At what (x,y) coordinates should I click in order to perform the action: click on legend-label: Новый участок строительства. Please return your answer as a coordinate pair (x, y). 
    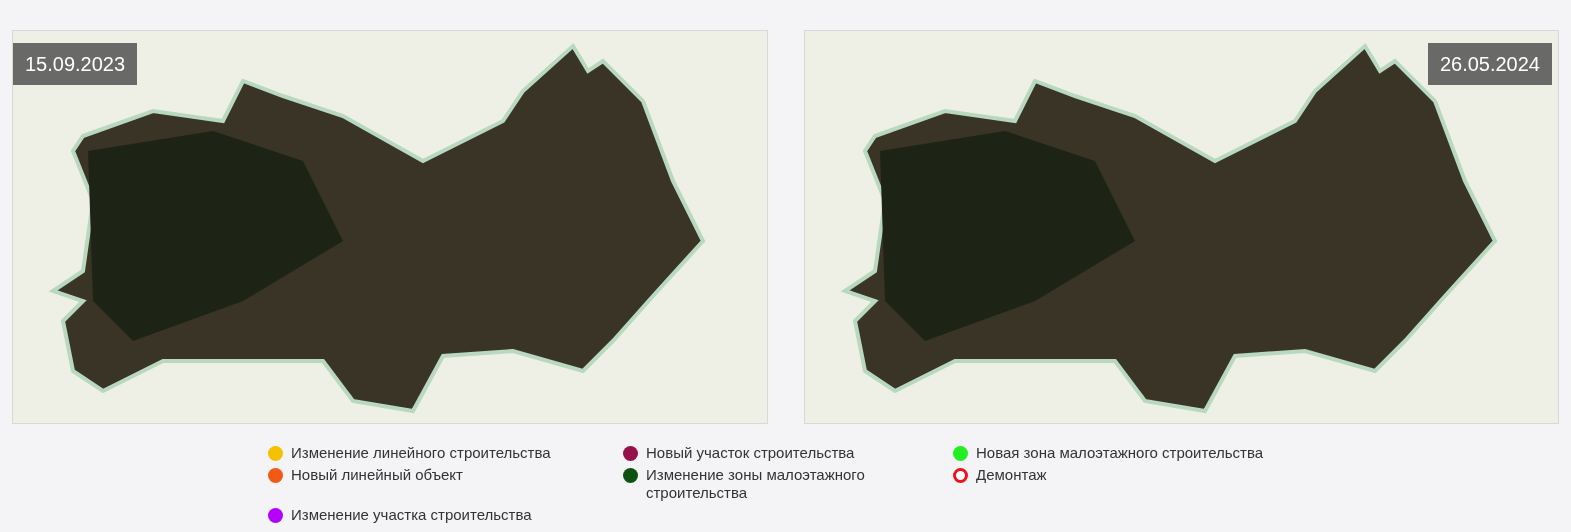
    Looking at the image, I should click on (750, 453).